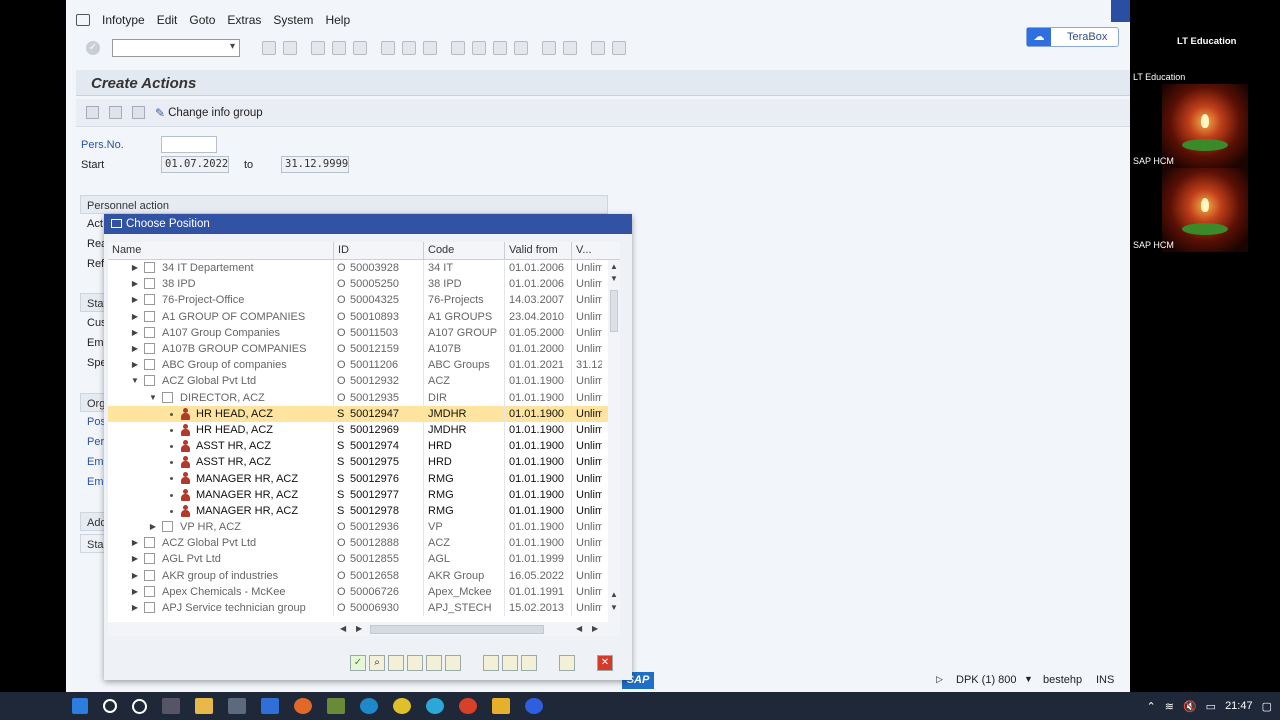 This screenshot has height=720, width=1280. Describe the element at coordinates (468, 706) in the screenshot. I see `recorder-icon` at that location.